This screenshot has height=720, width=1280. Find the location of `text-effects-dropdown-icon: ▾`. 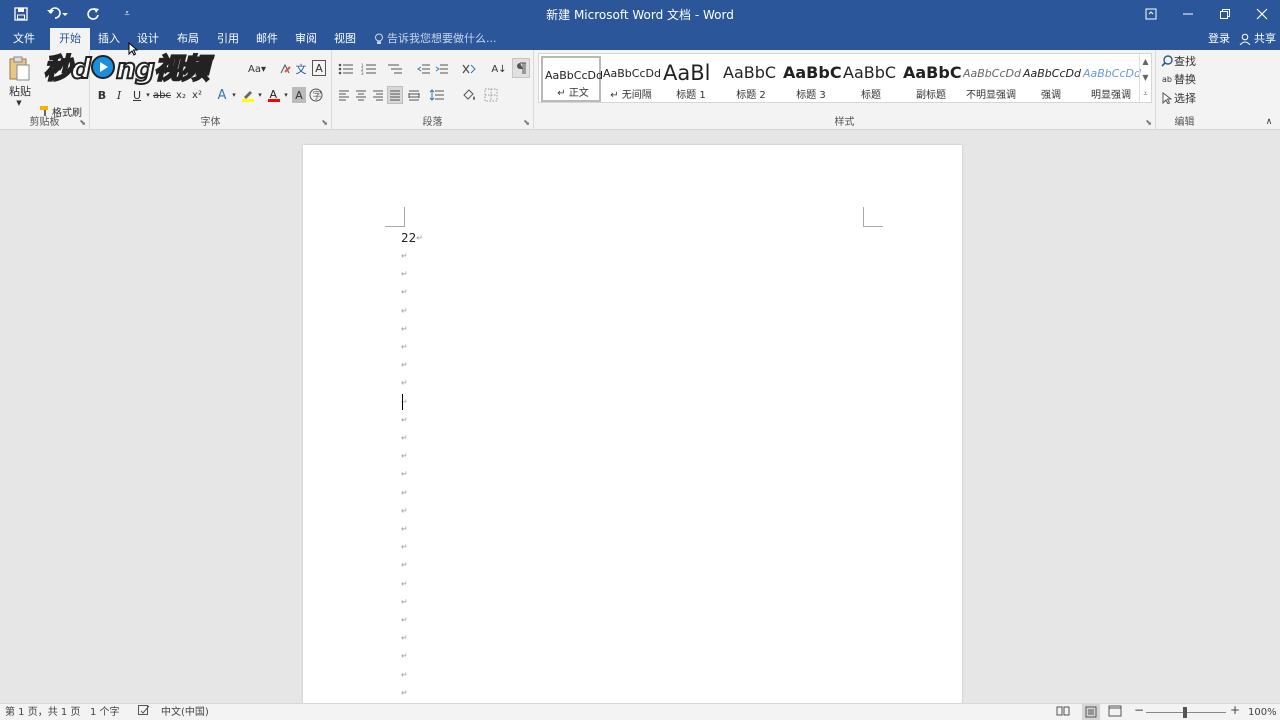

text-effects-dropdown-icon: ▾ is located at coordinates (234, 95).